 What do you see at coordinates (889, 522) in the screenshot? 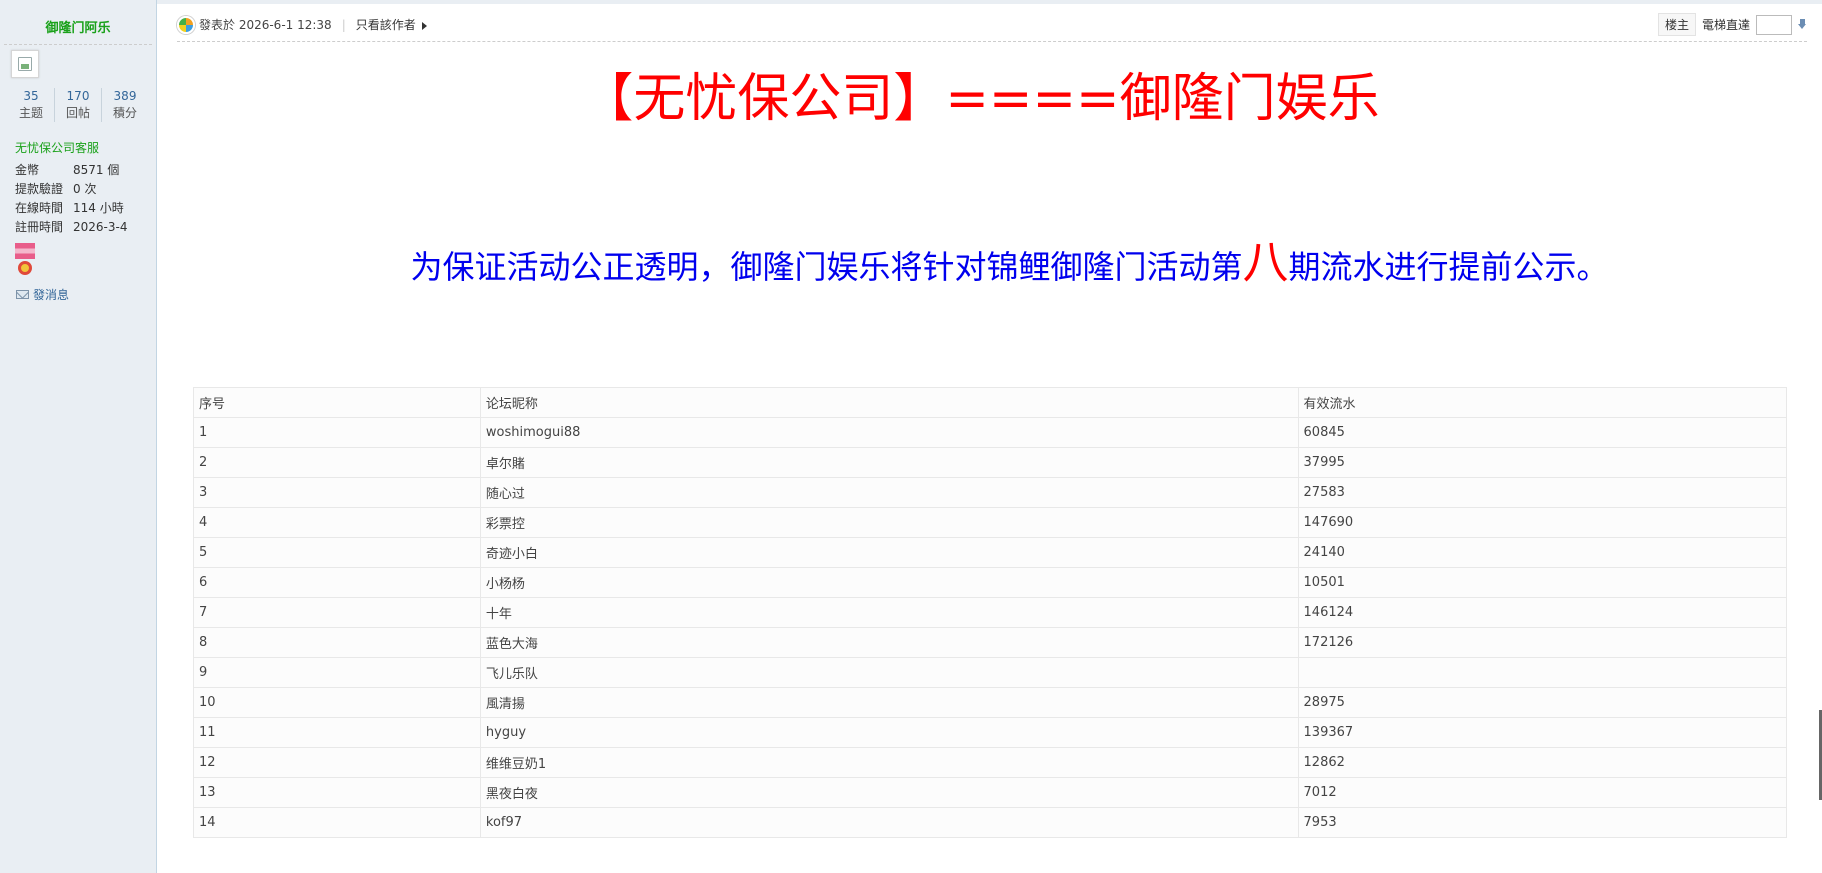
I see `cell-nickname: 彩票控` at bounding box center [889, 522].